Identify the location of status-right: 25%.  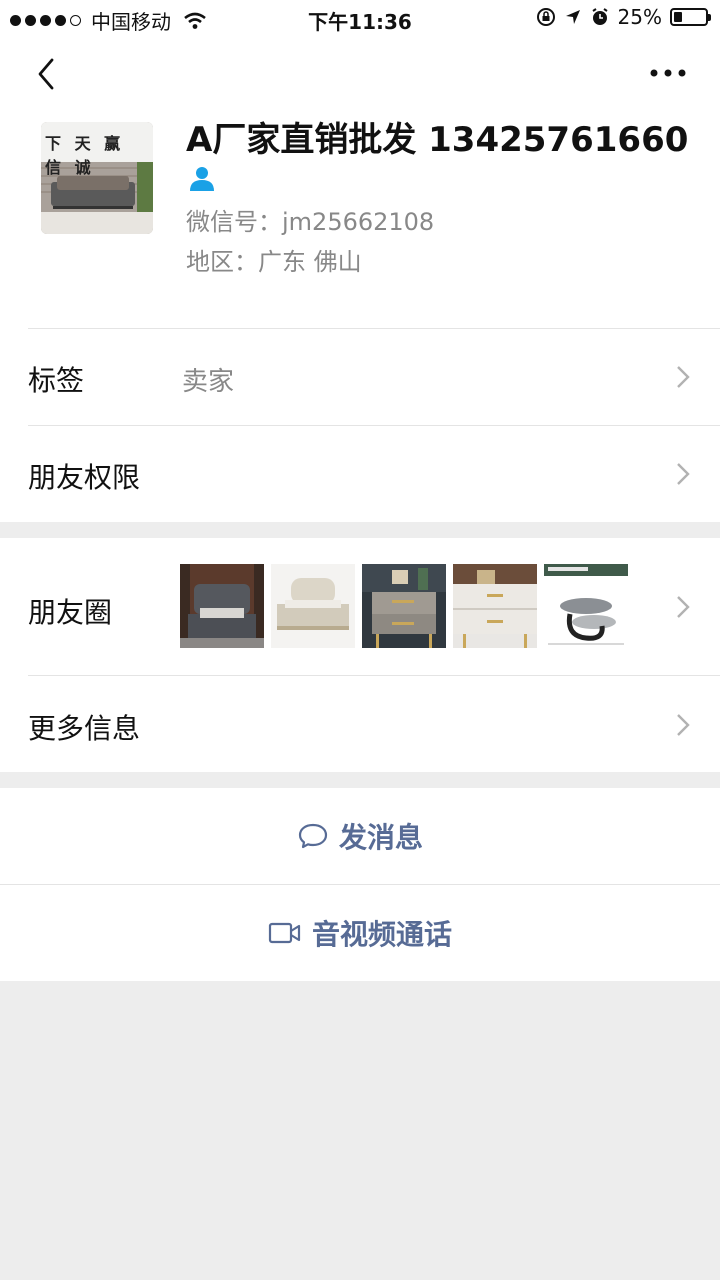
(623, 17).